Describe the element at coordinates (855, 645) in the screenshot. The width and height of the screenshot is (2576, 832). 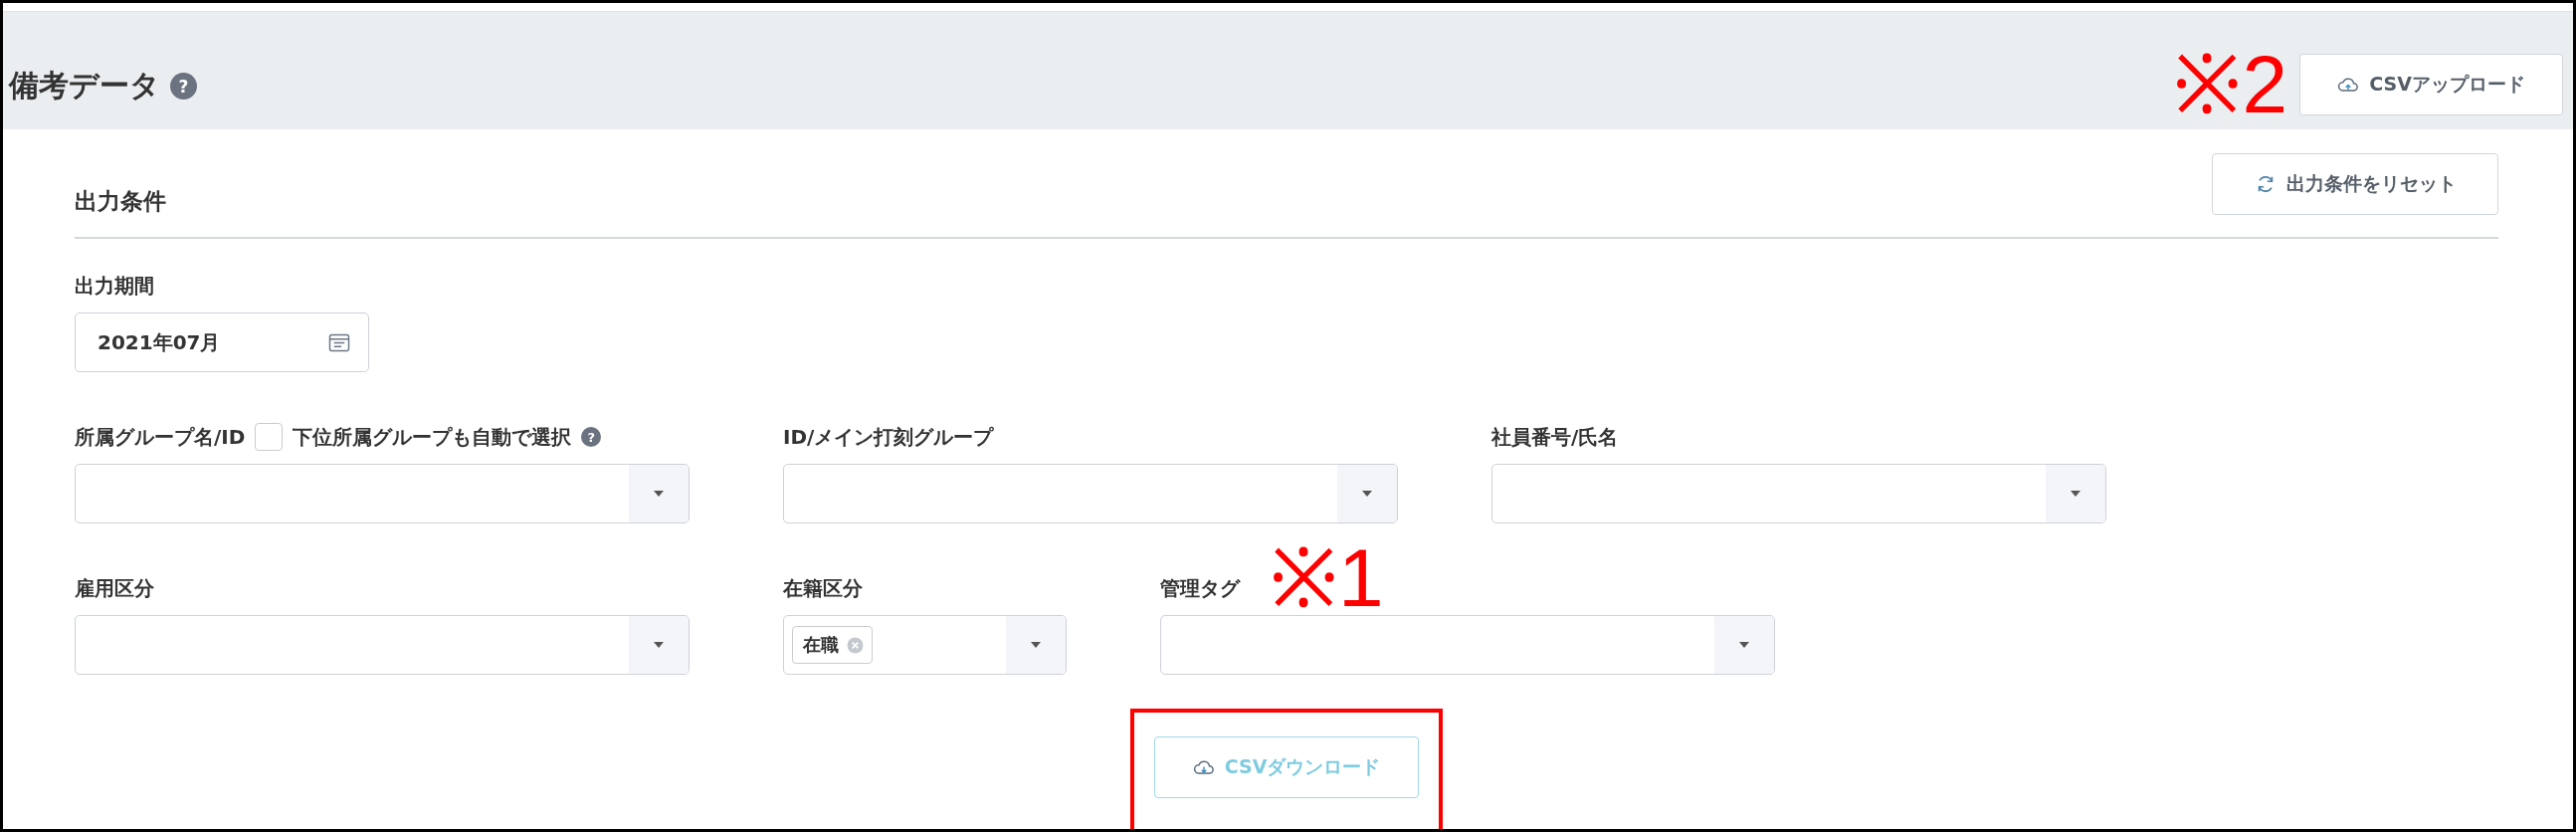
I see `remove-icon` at that location.